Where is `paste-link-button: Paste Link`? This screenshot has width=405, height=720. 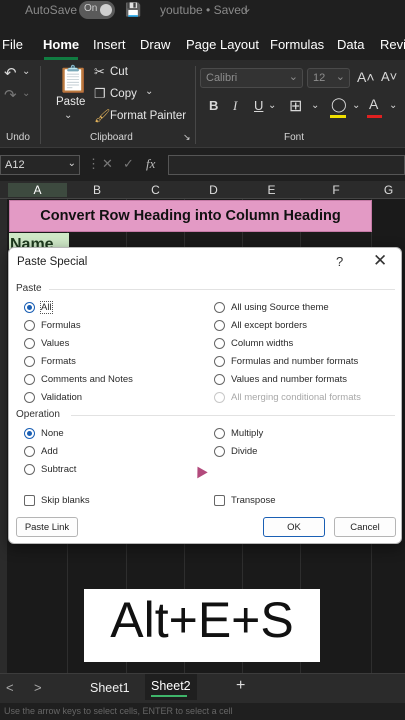 paste-link-button: Paste Link is located at coordinates (47, 527).